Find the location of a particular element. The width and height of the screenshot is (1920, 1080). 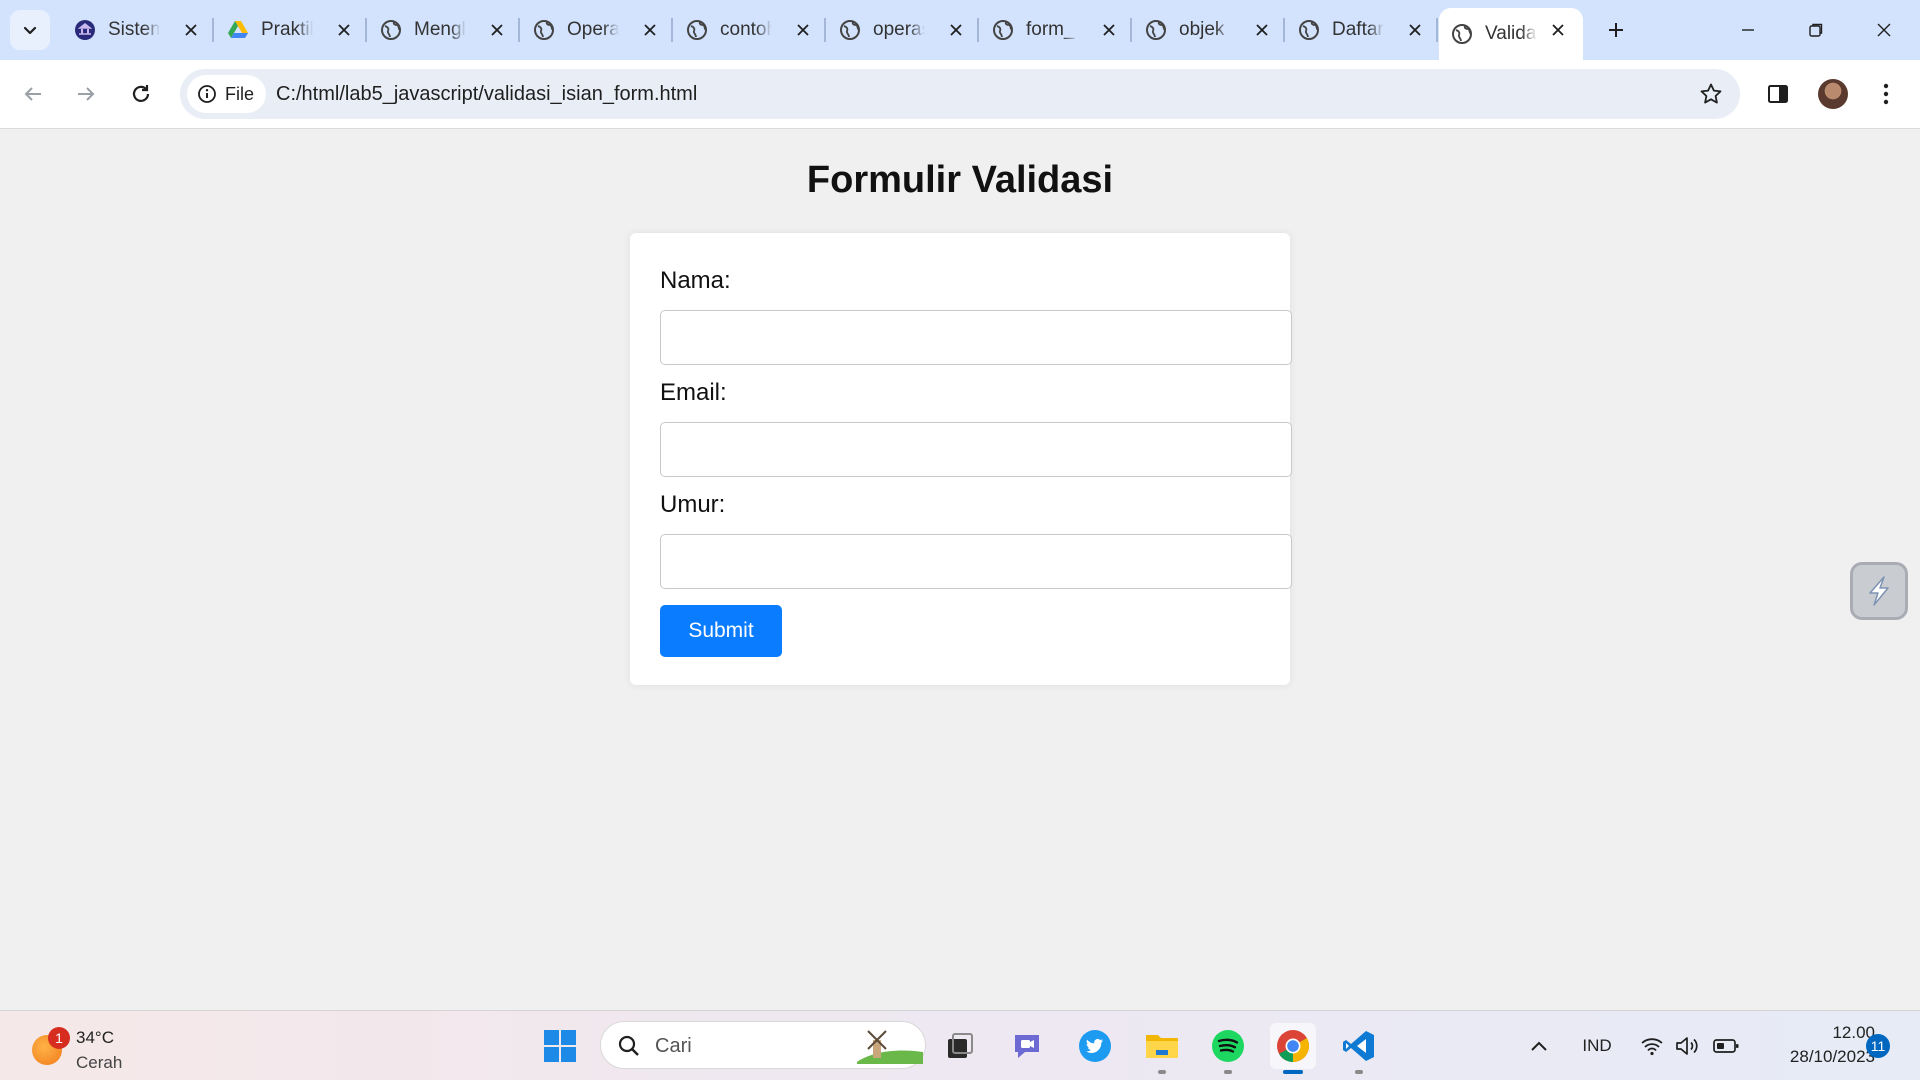

close-window-button is located at coordinates (1884, 30).